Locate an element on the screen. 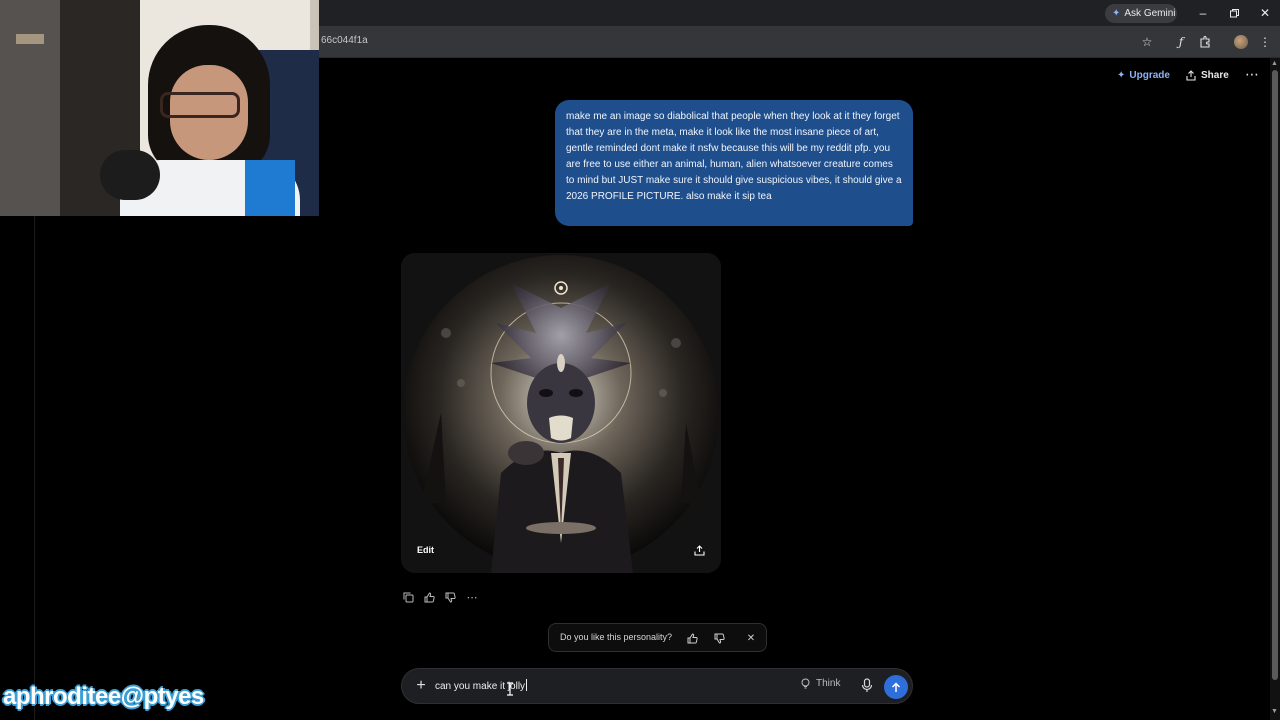 This screenshot has height=720, width=1280. personality-feedback-card: Do you like this personality? ✕ is located at coordinates (657, 637).